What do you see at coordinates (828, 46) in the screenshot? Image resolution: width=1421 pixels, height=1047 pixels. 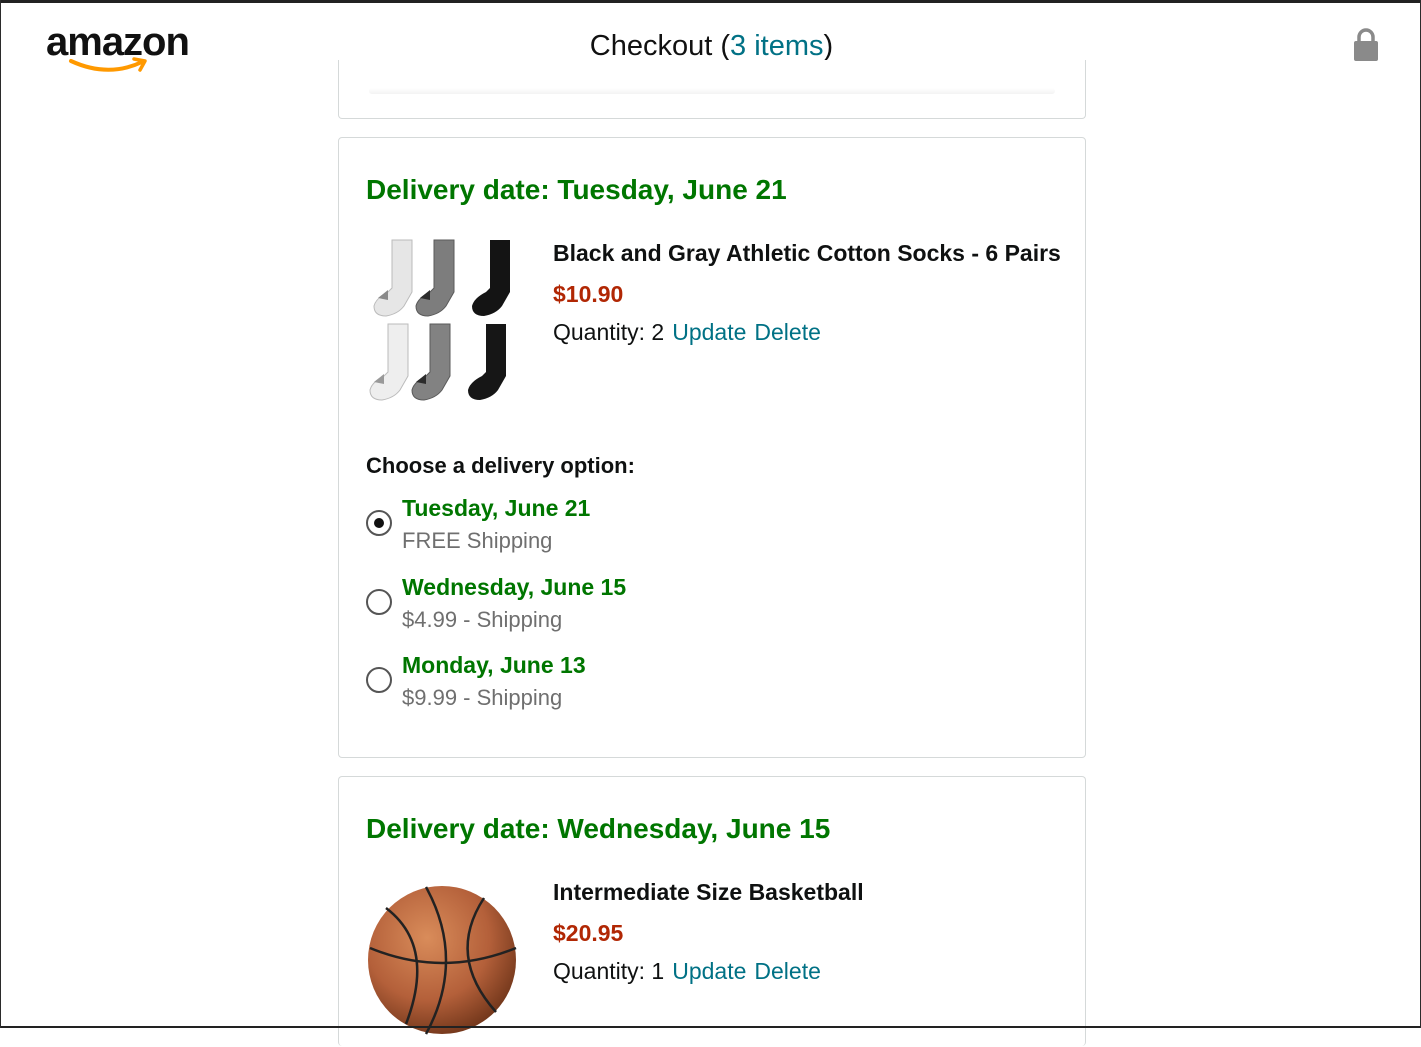 I see `checkout-title-close: )` at bounding box center [828, 46].